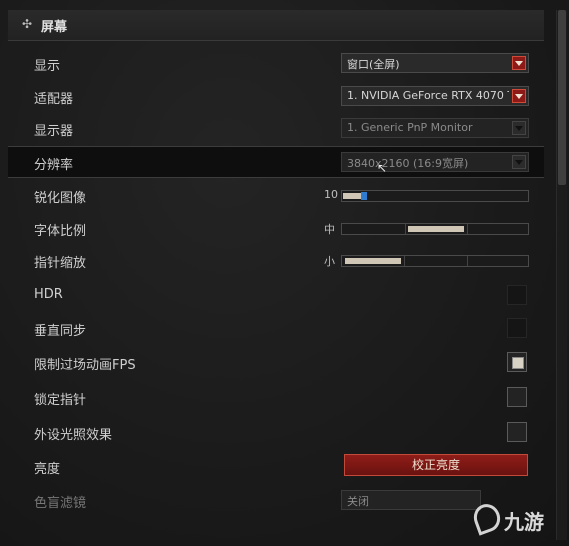  I want to click on color-filter-label: 色盲滤镜, so click(60, 503).